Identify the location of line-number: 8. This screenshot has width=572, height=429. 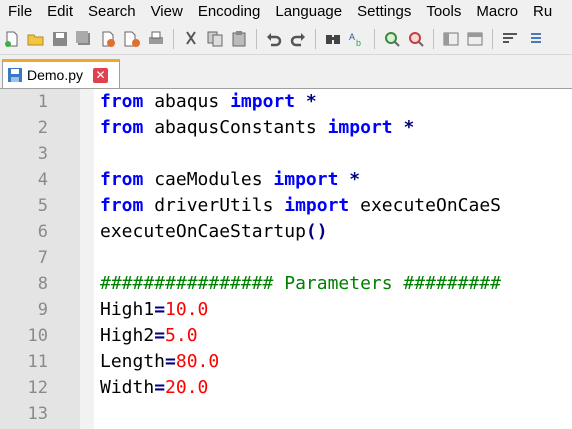
(42, 284).